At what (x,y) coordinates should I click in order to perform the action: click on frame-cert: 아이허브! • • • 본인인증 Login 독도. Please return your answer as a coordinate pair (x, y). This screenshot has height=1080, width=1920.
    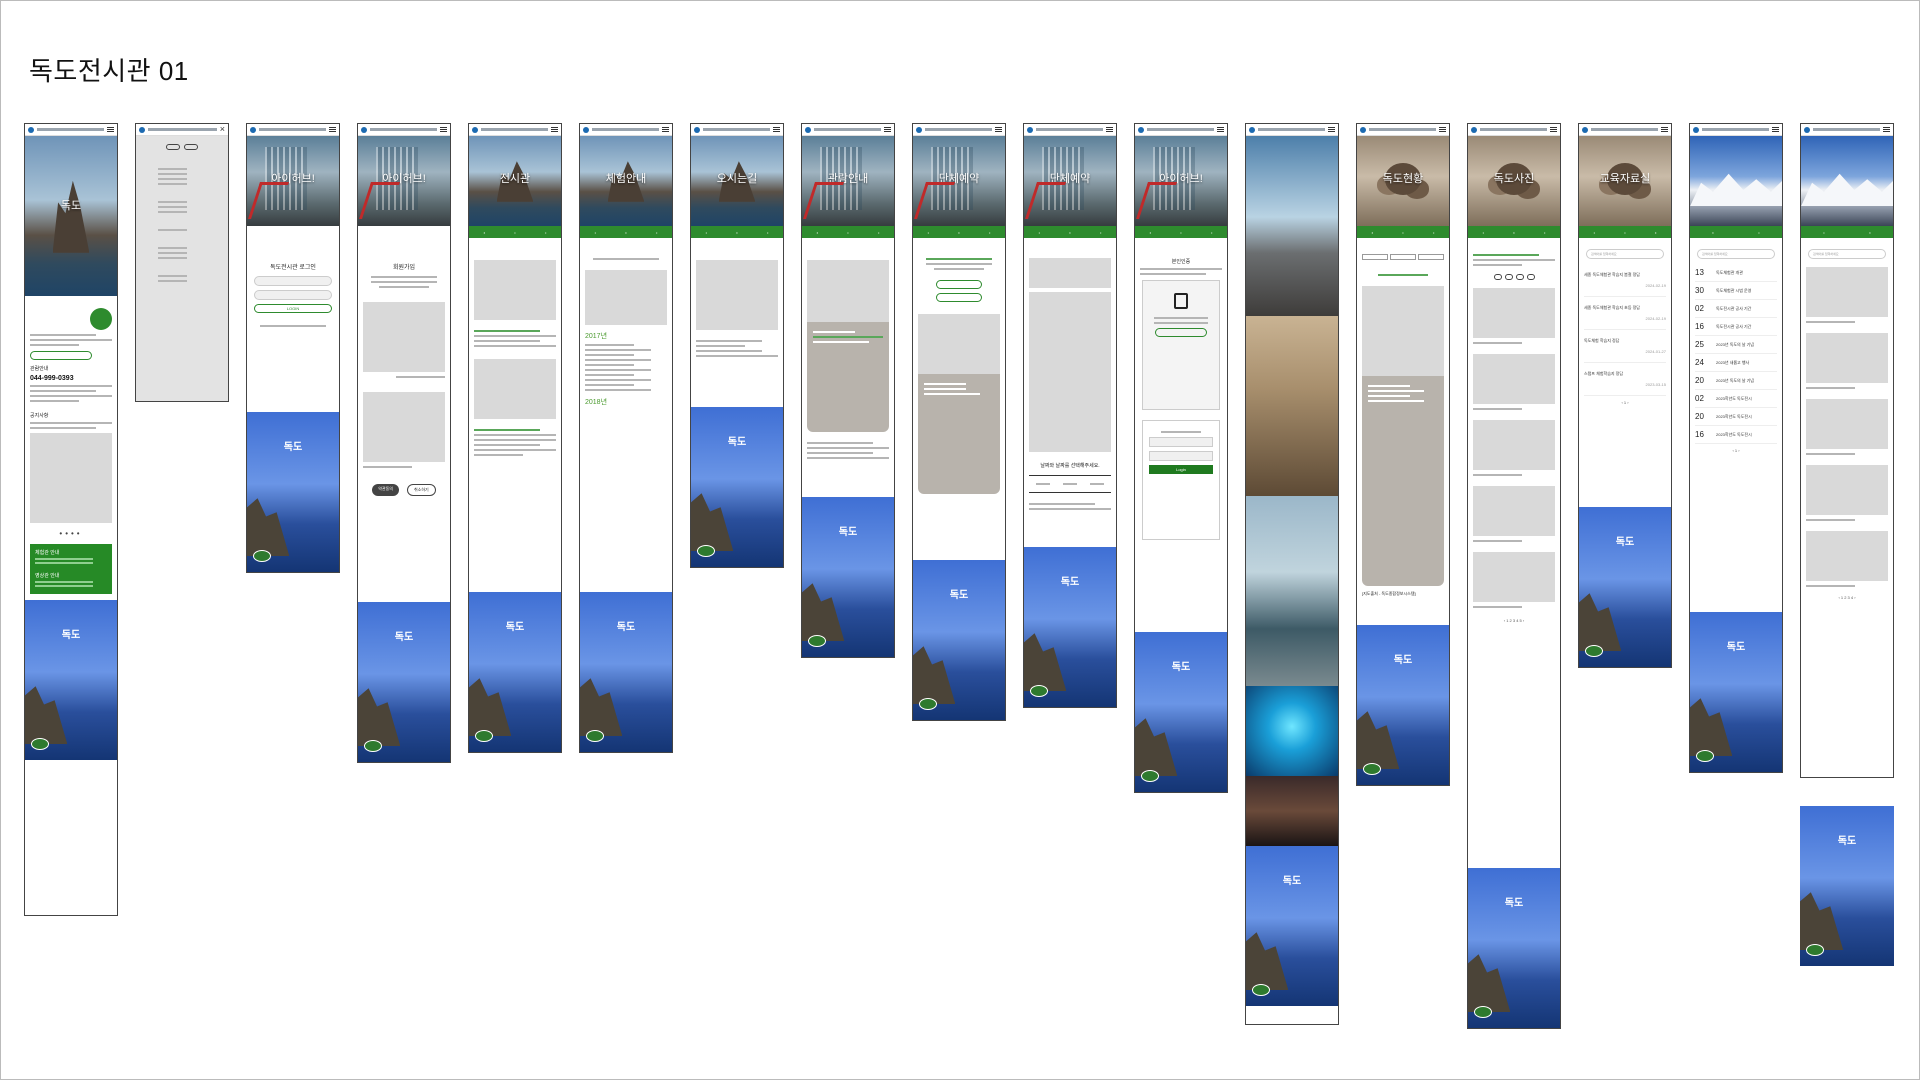
    Looking at the image, I should click on (1181, 458).